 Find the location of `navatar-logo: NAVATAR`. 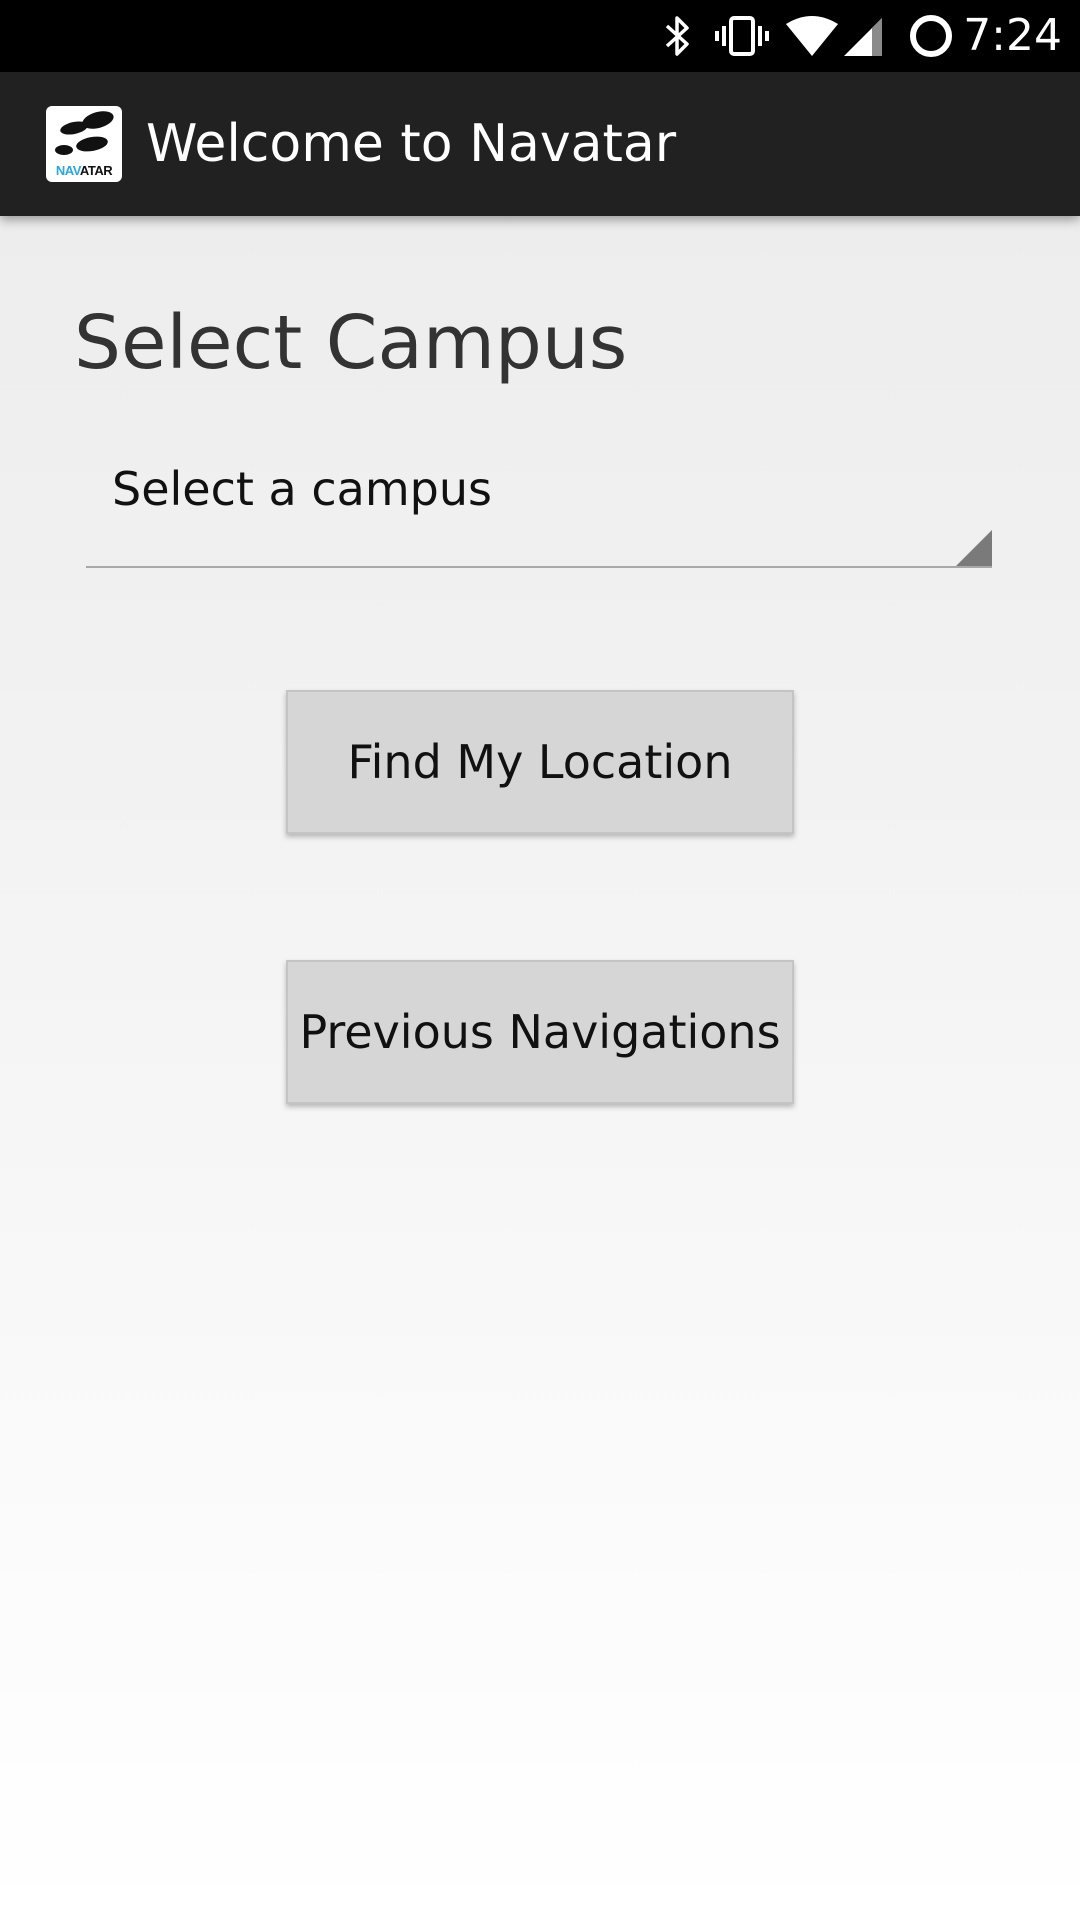

navatar-logo: NAVATAR is located at coordinates (84, 144).